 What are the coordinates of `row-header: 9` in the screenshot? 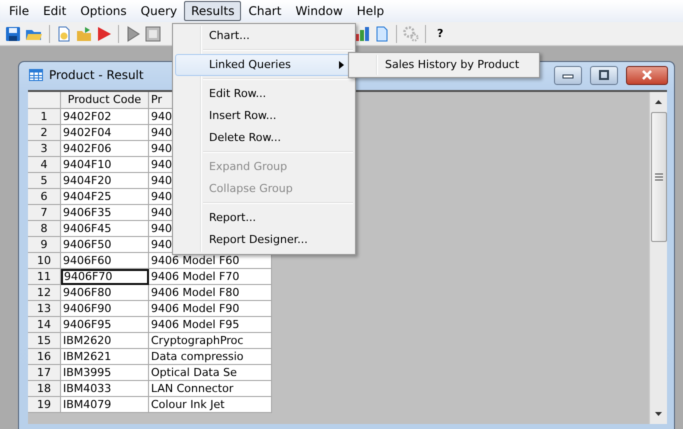 It's located at (44, 245).